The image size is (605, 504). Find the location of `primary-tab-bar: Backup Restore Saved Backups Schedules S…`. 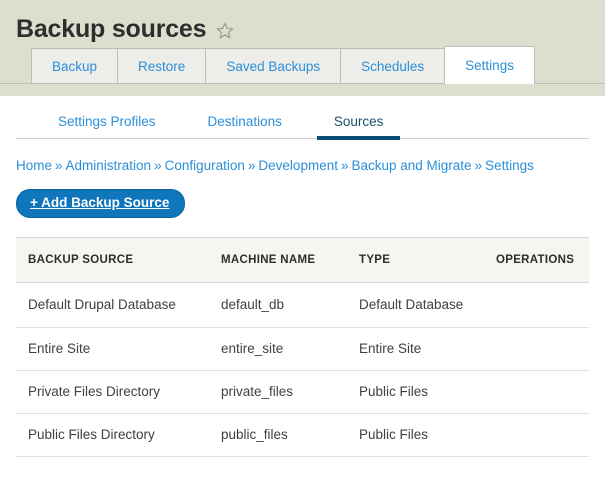

primary-tab-bar: Backup Restore Saved Backups Schedules S… is located at coordinates (302, 65).